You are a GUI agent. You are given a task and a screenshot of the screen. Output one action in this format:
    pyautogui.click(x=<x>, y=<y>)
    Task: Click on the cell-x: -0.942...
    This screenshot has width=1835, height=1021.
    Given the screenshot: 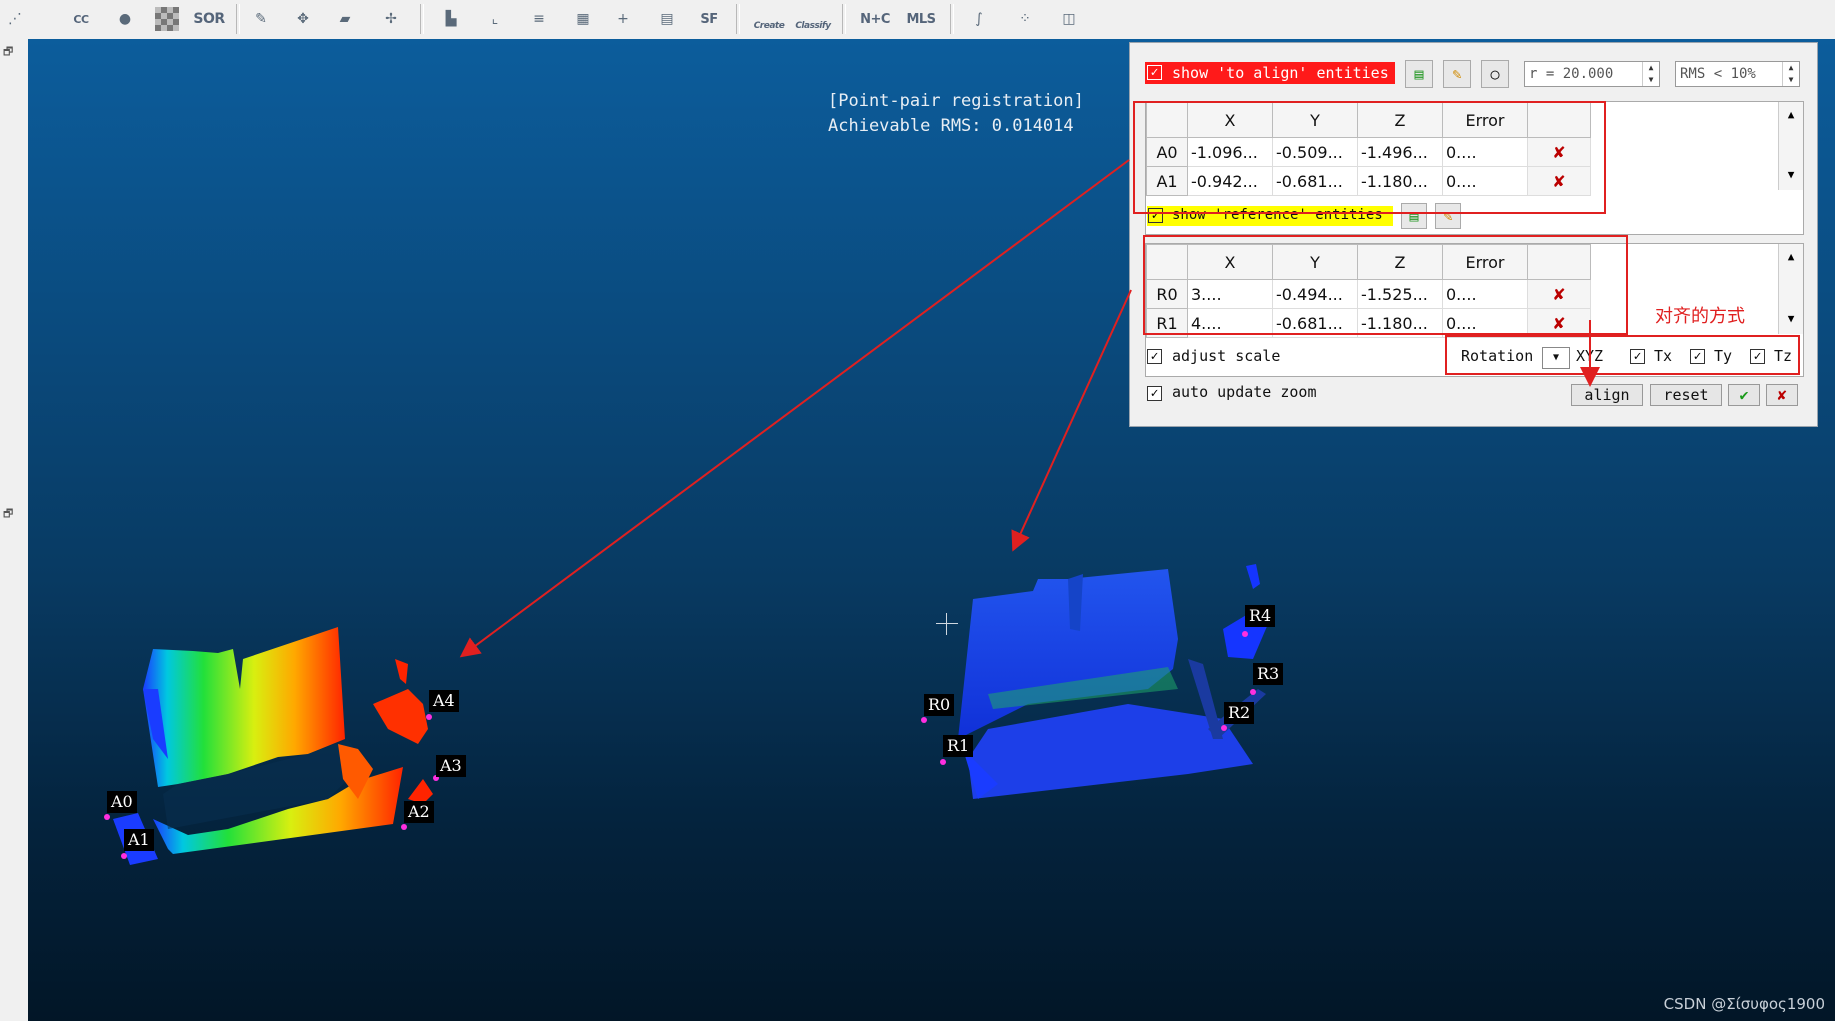 What is the action you would take?
    pyautogui.click(x=1230, y=181)
    